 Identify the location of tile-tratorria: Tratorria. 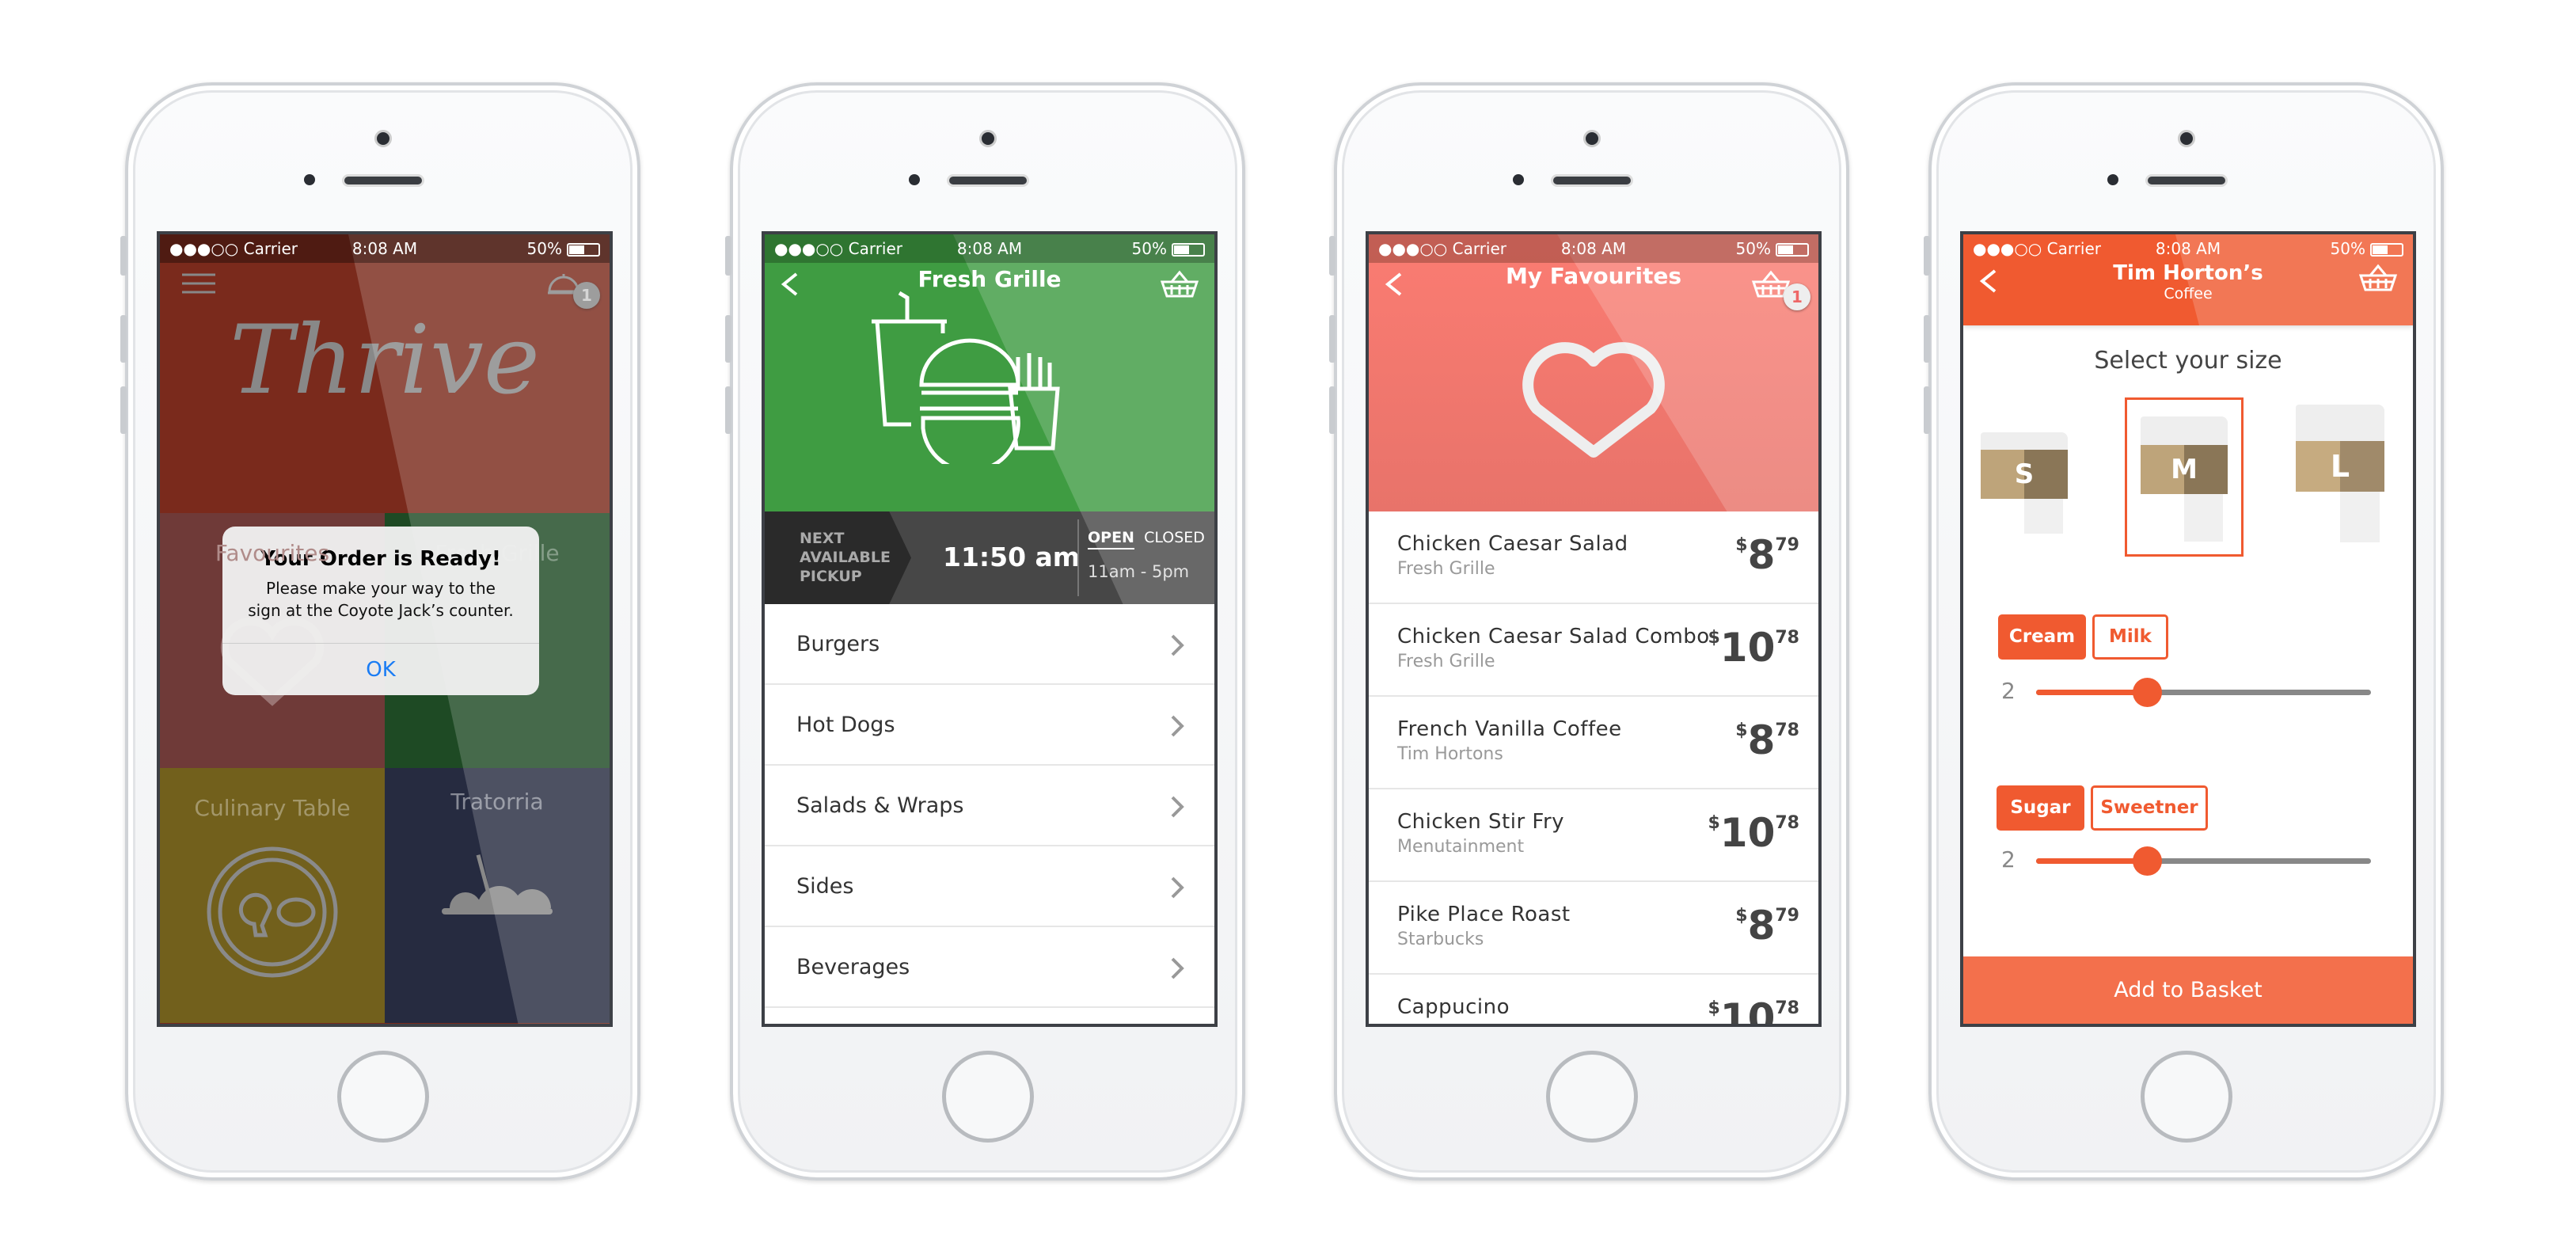
(498, 895).